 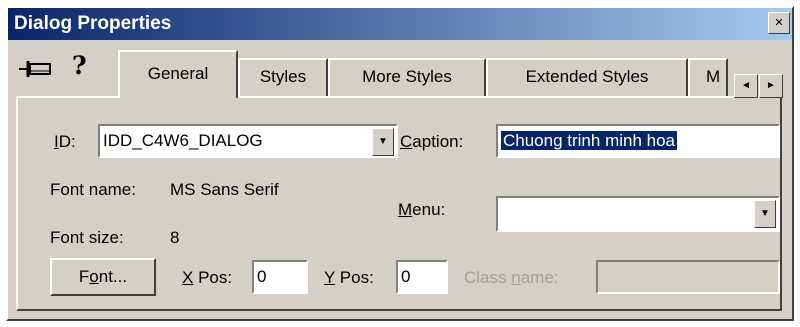 I want to click on menu-combobox: ▼, so click(x=638, y=214).